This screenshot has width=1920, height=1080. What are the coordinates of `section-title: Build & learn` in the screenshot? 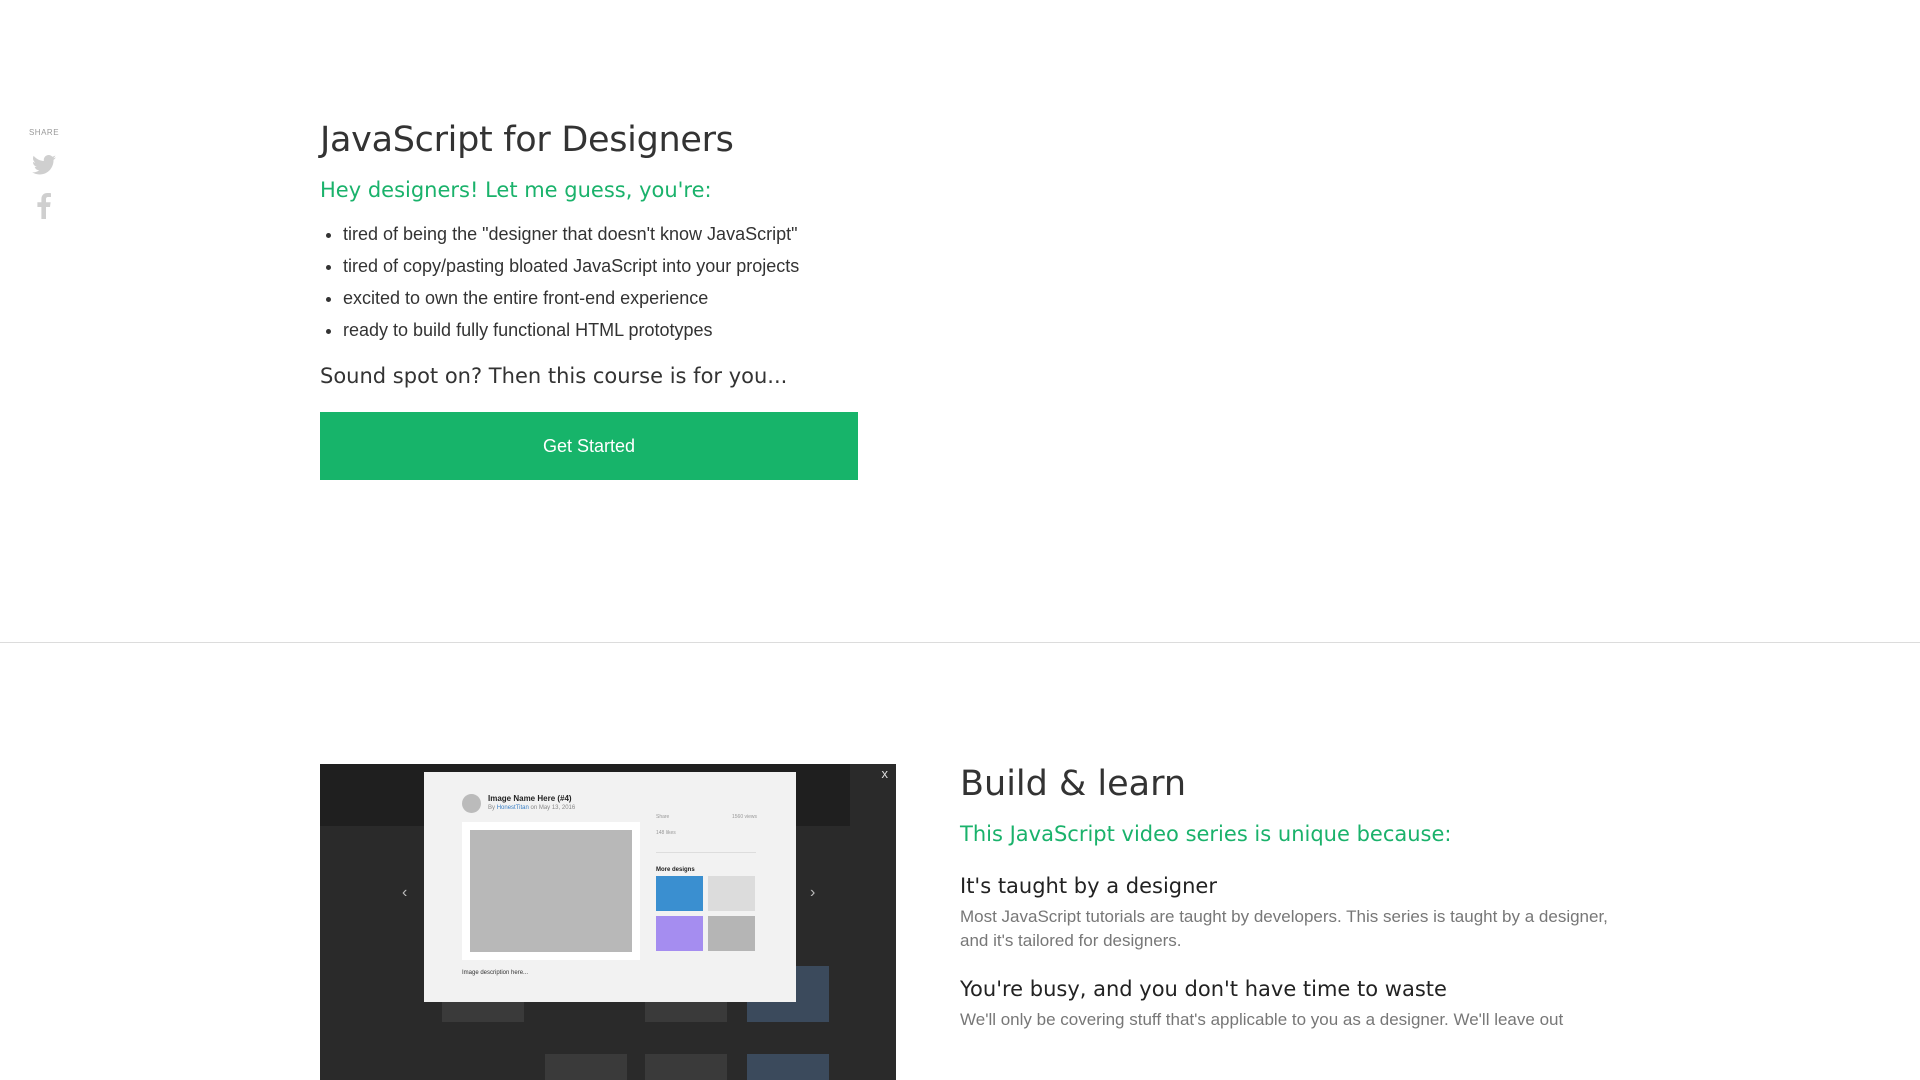 It's located at (1073, 784).